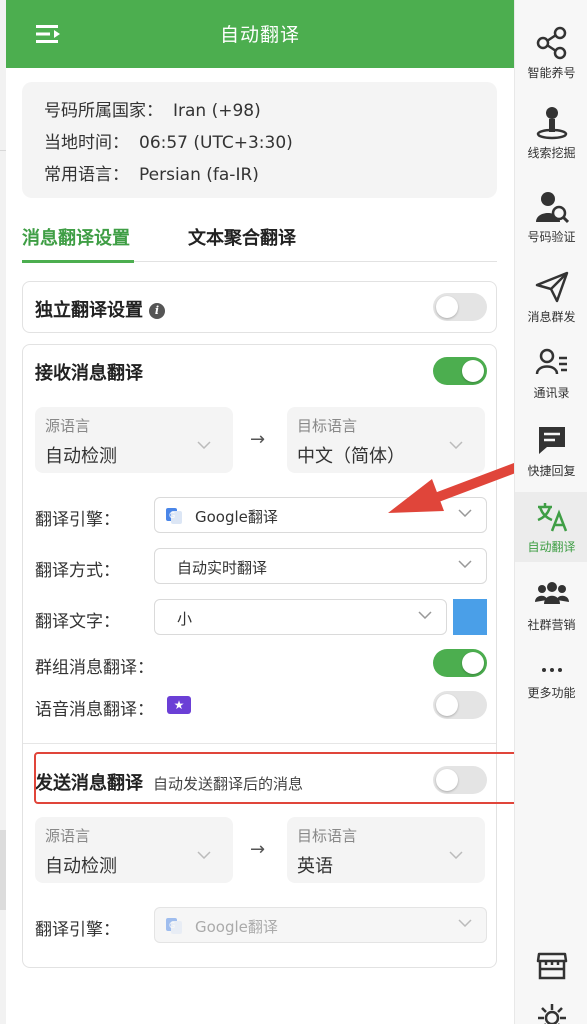 The height and width of the screenshot is (1024, 587). I want to click on sidebar-item-quick-reply: 快捷回复, so click(551, 454).